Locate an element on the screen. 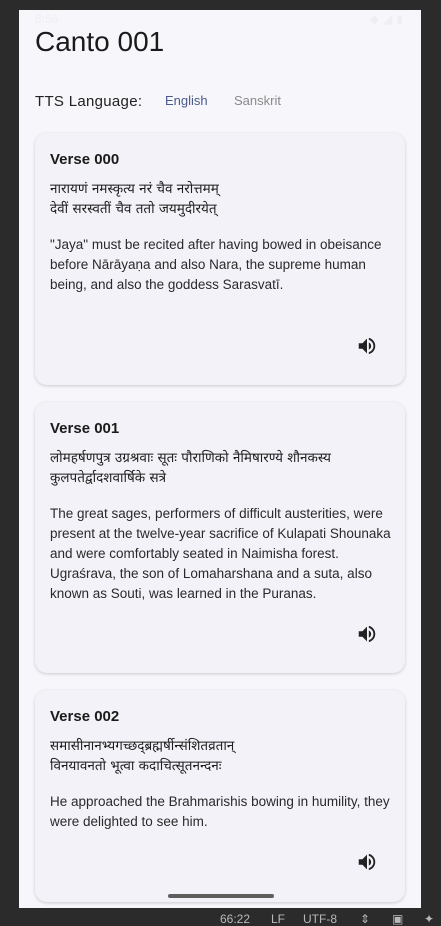 This screenshot has width=441, height=926. sanskrit-line: नारायणं नमस्कृत्य नरं चैव नरोत्तमम् is located at coordinates (134, 189).